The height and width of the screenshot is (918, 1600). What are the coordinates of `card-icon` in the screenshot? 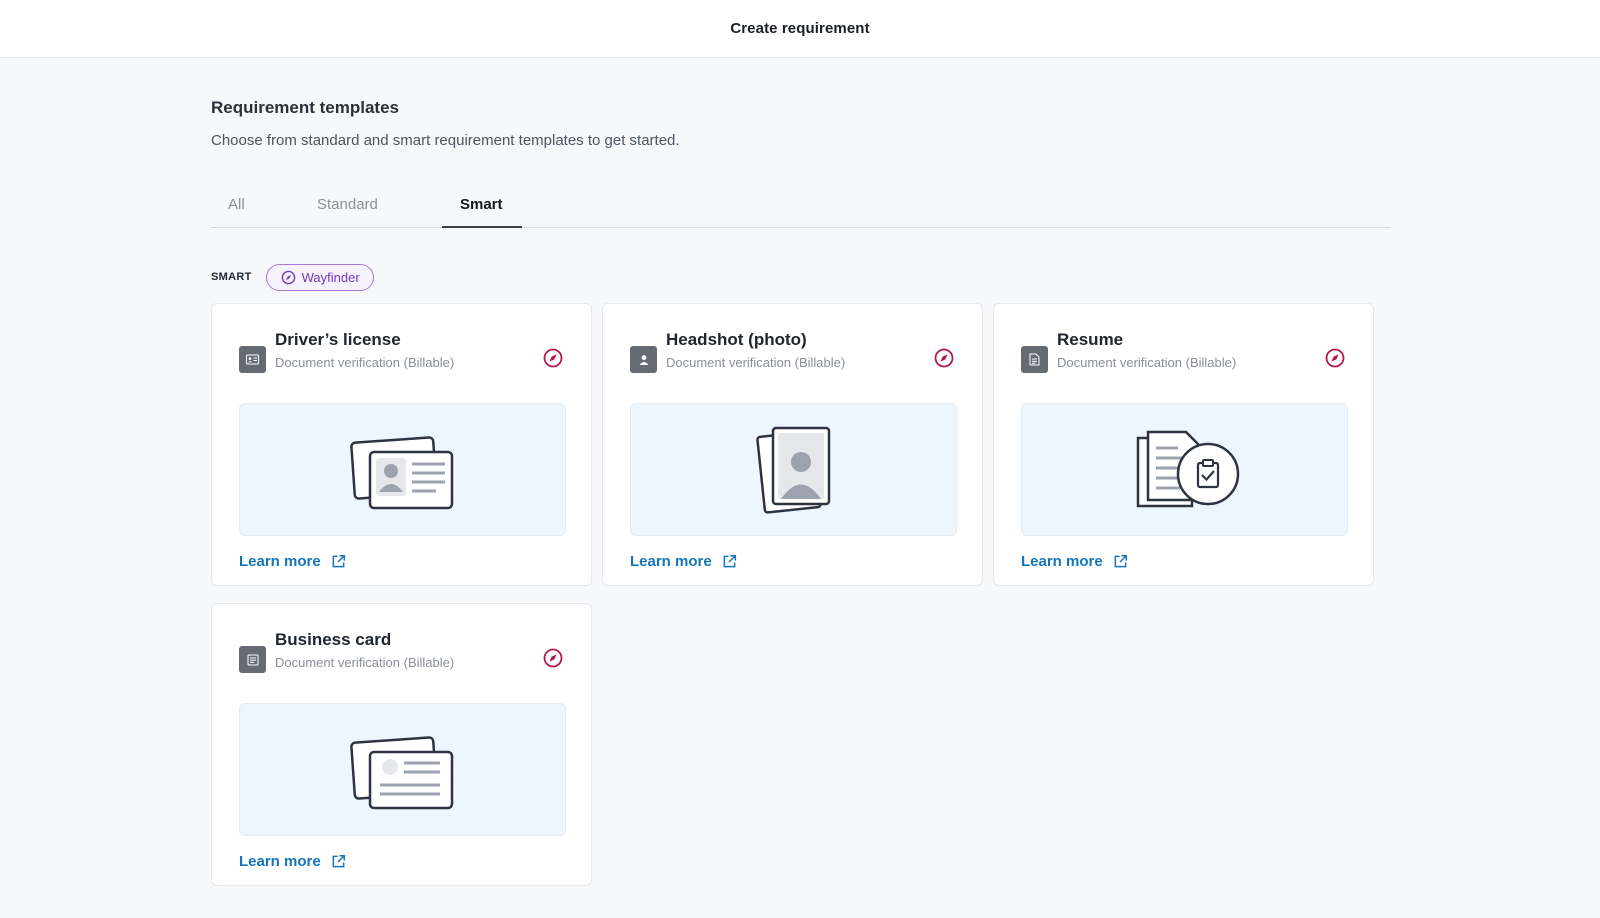 It's located at (252, 659).